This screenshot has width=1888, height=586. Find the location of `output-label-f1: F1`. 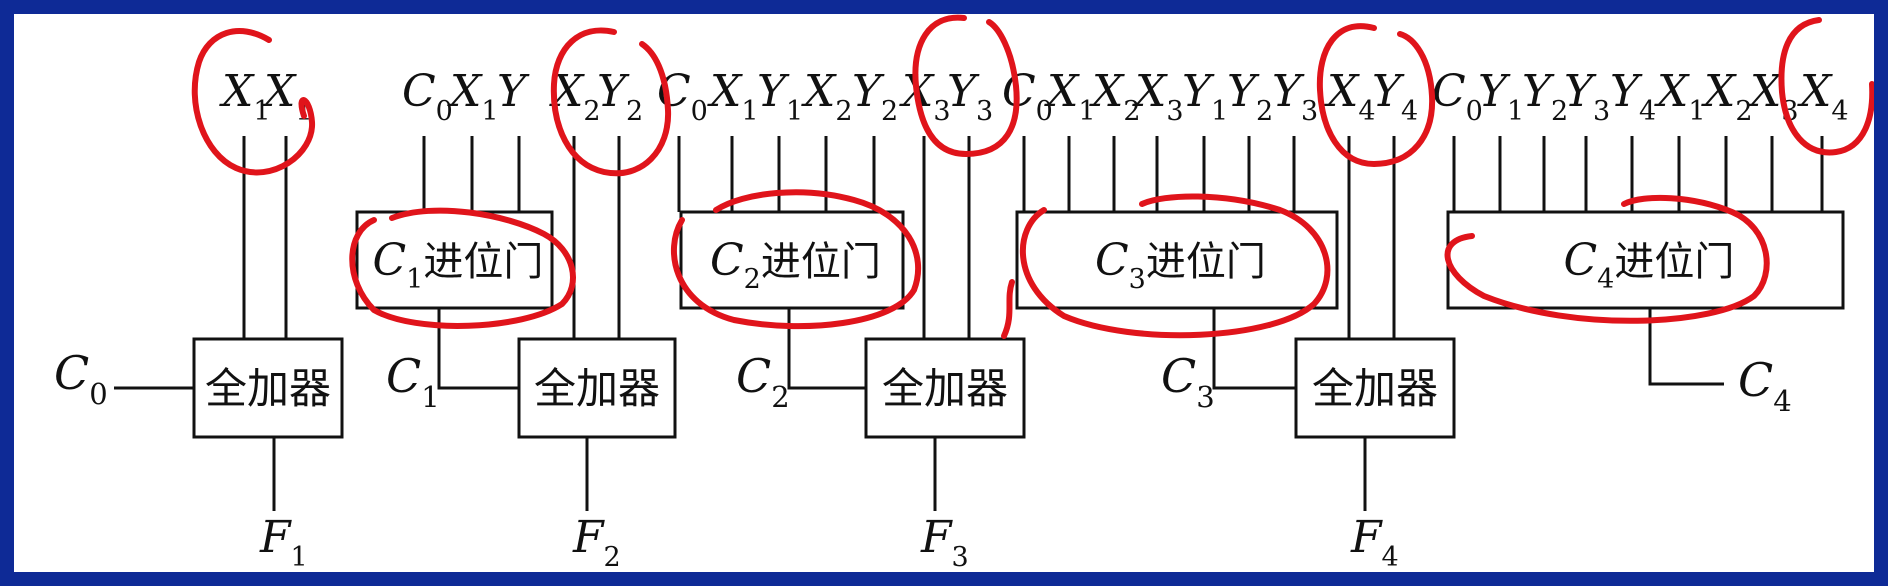

output-label-f1: F1 is located at coordinates (283, 542).